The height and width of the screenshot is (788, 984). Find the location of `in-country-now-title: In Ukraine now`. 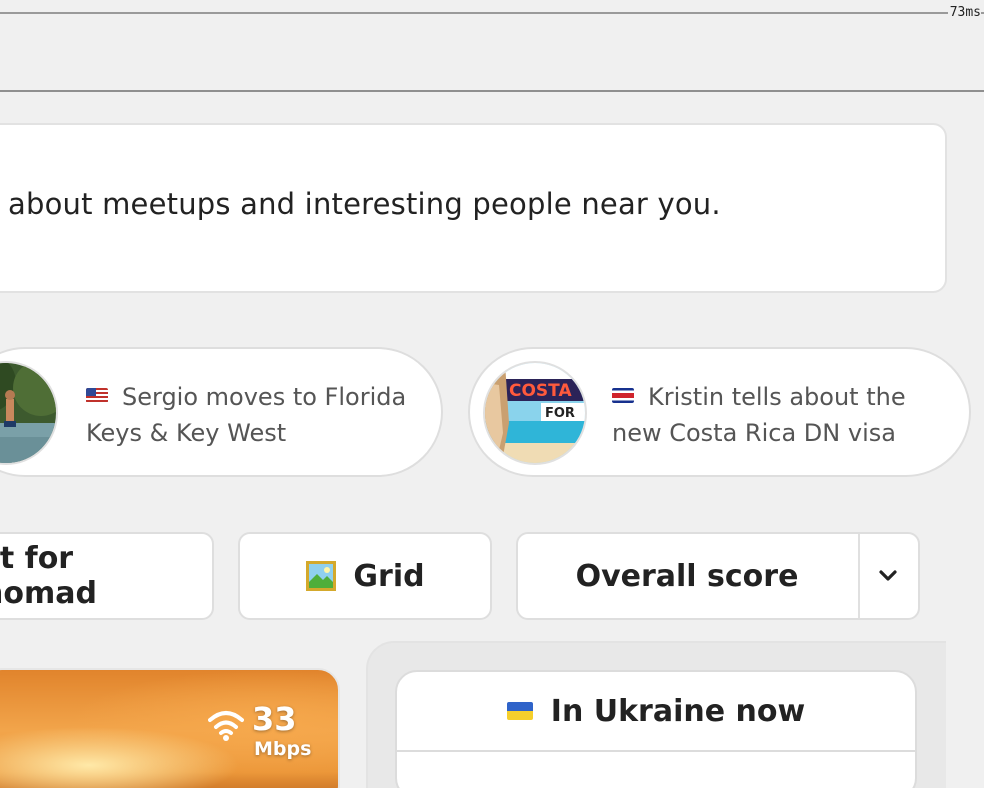

in-country-now-title: In Ukraine now is located at coordinates (678, 711).